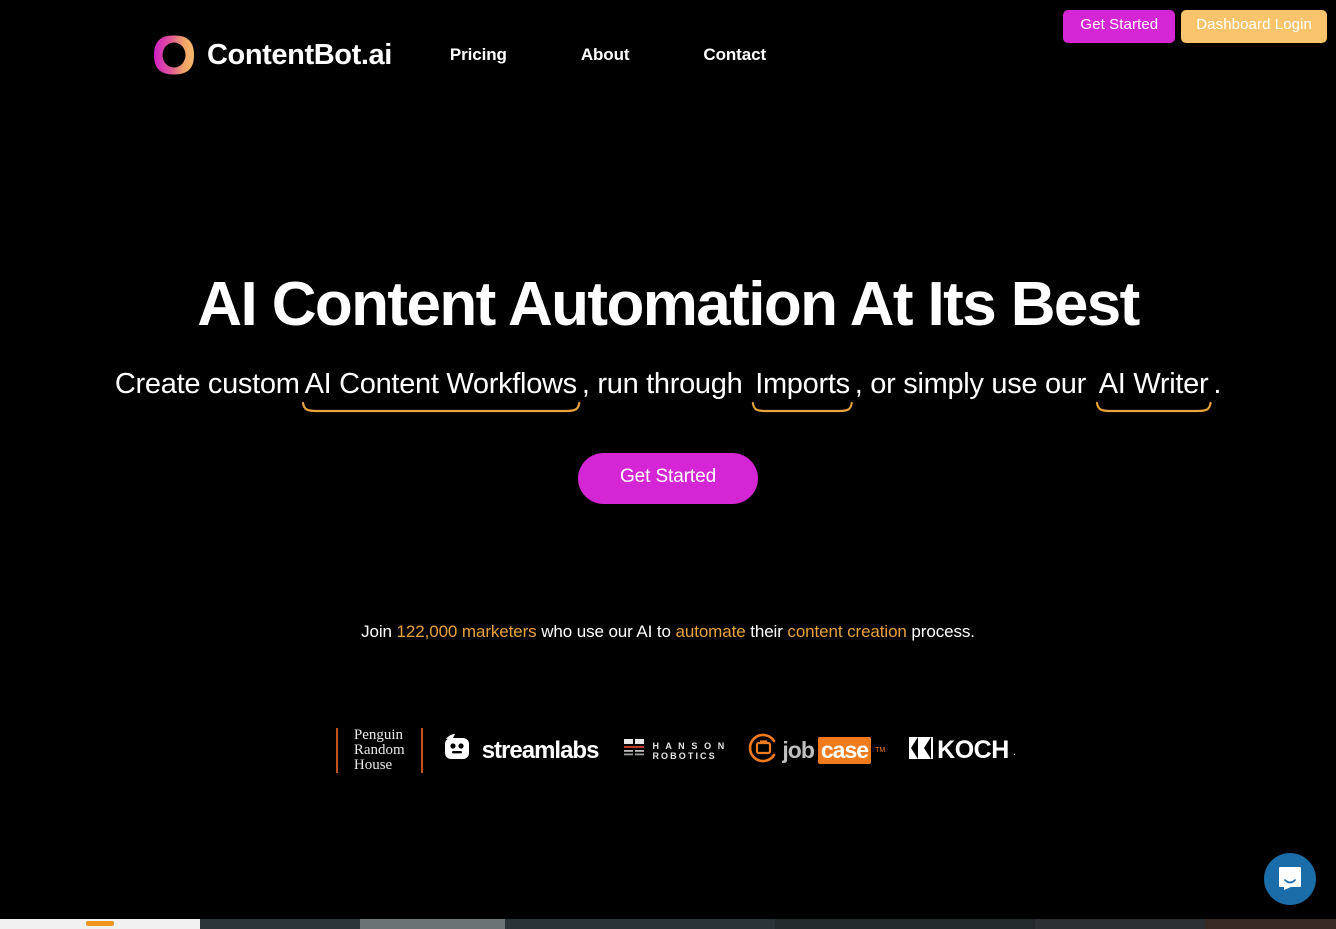 Image resolution: width=1336 pixels, height=929 pixels. Describe the element at coordinates (635, 750) in the screenshot. I see `hanson-mark-icon` at that location.